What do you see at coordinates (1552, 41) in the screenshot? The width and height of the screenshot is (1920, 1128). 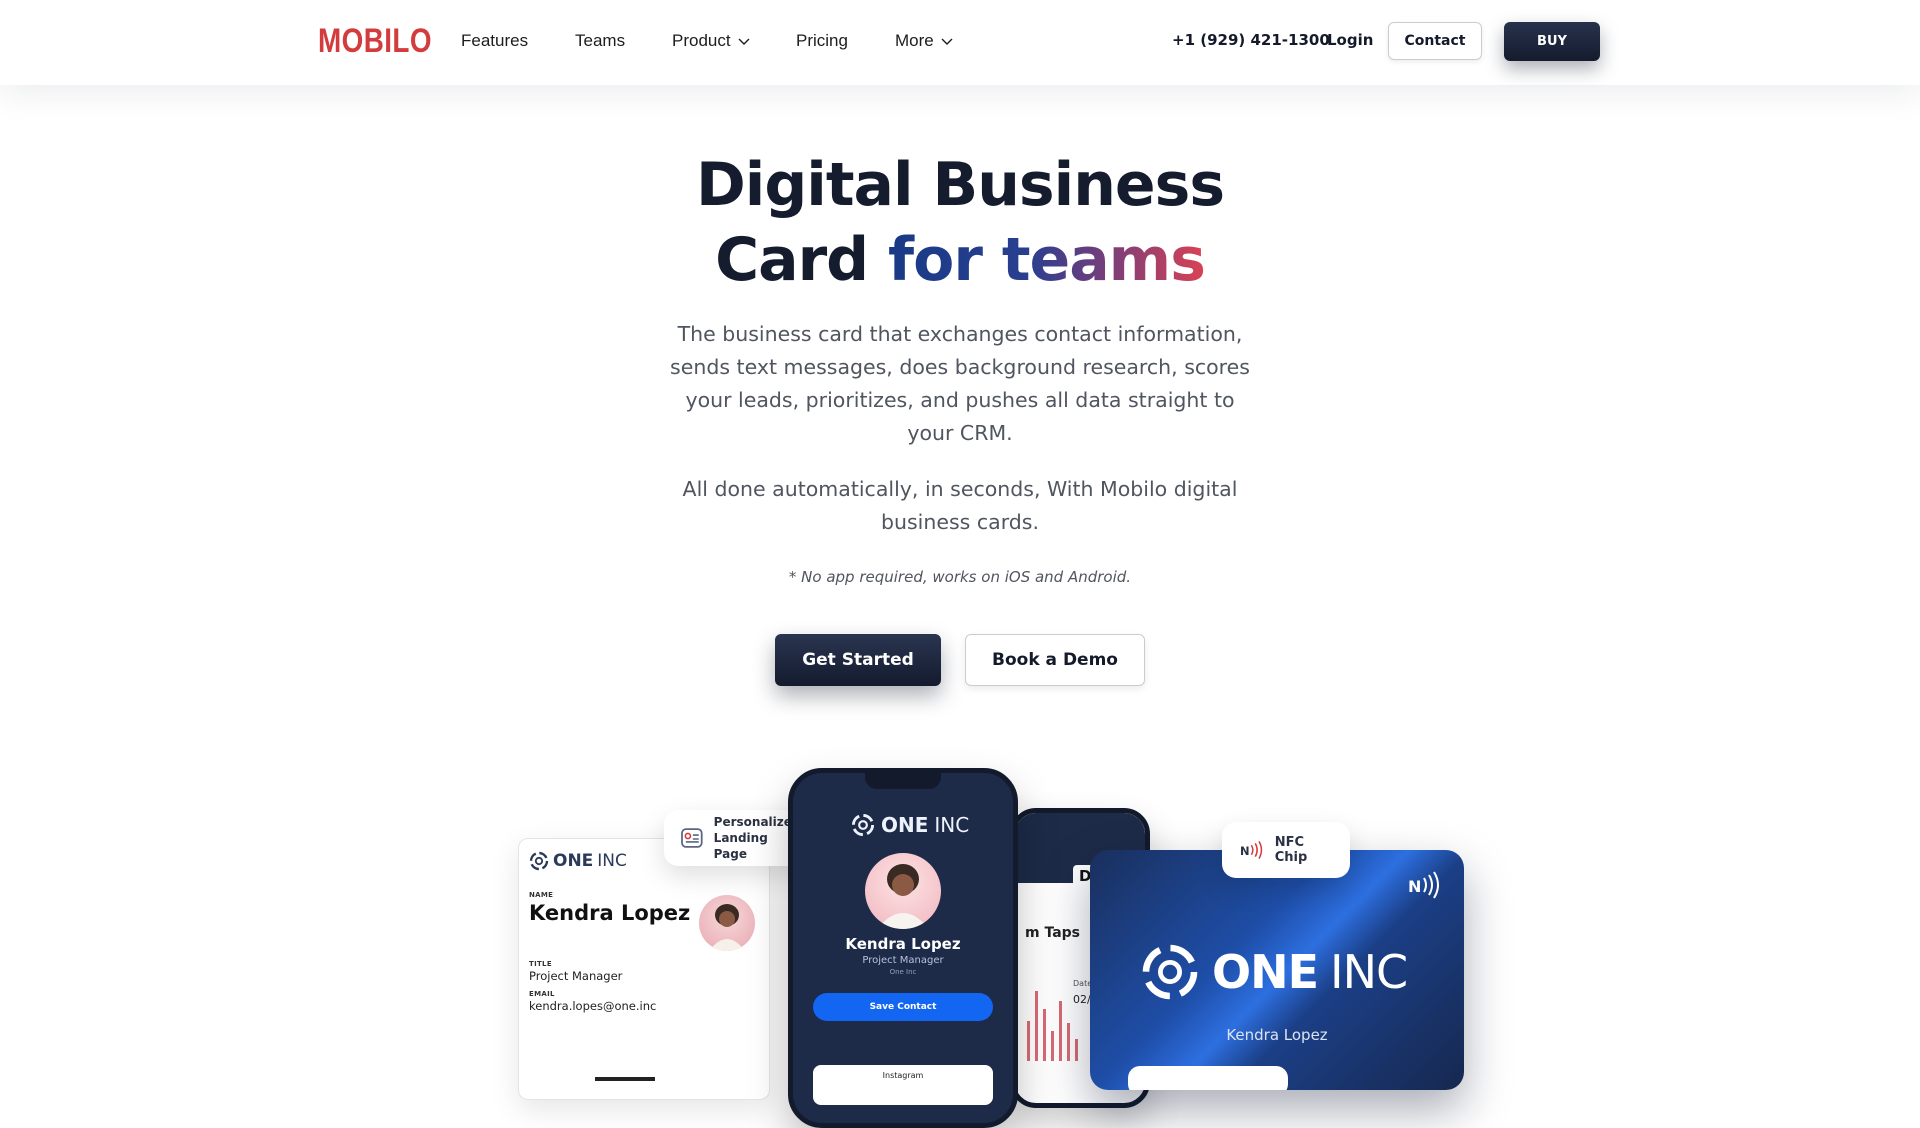 I see `buy-button: BUY` at bounding box center [1552, 41].